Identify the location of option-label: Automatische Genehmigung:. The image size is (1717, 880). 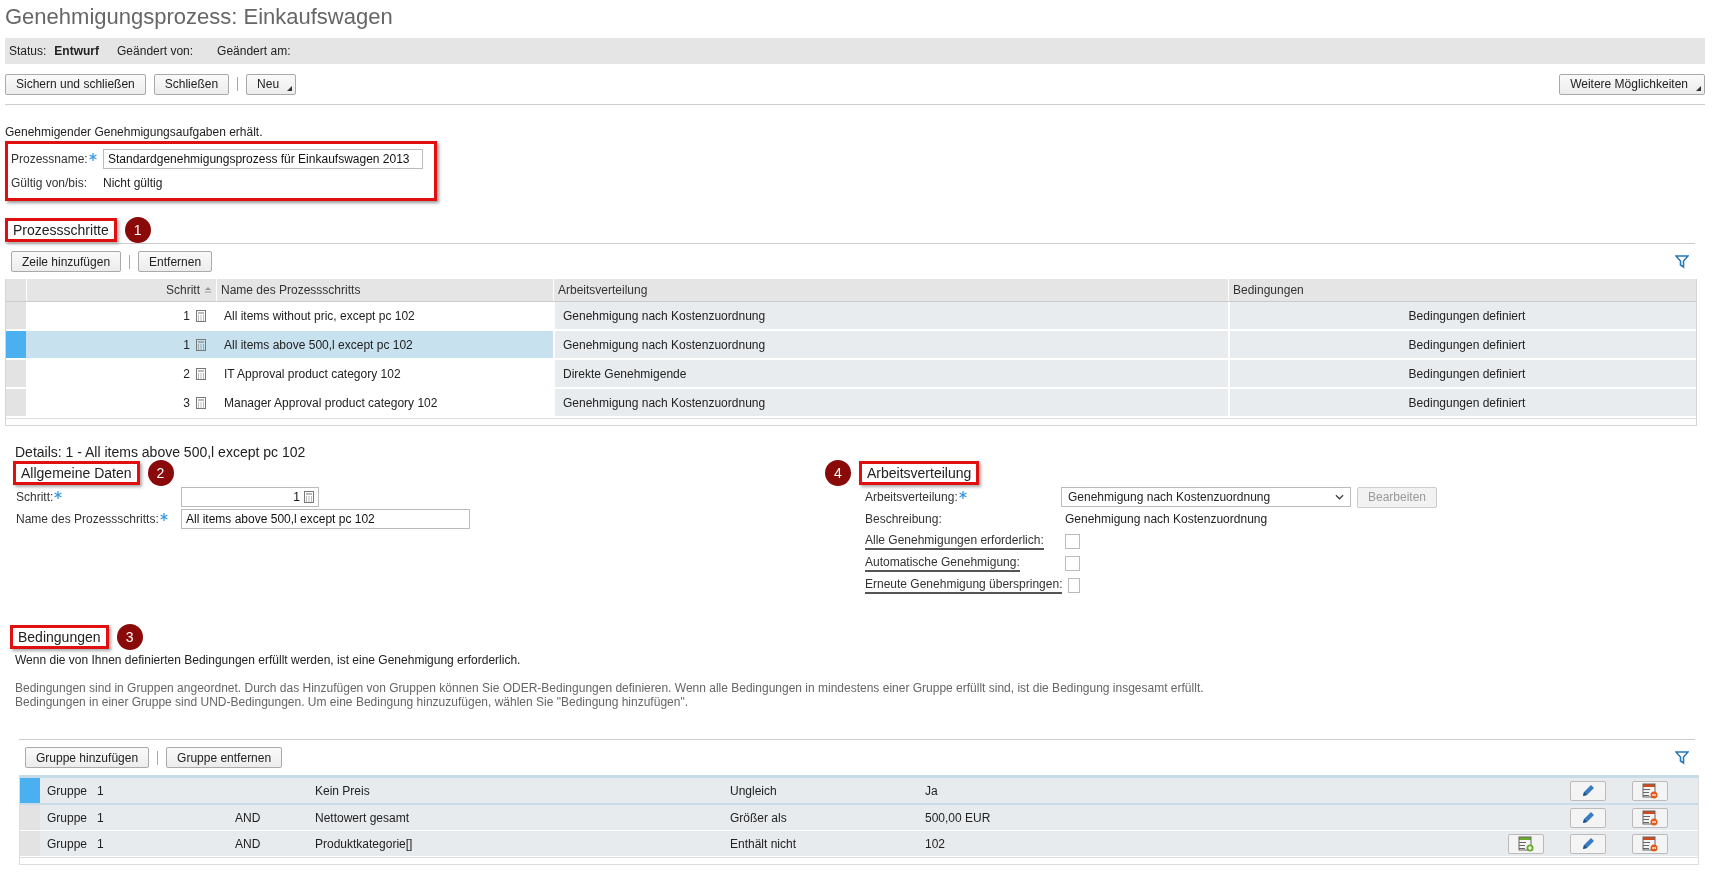
(942, 563).